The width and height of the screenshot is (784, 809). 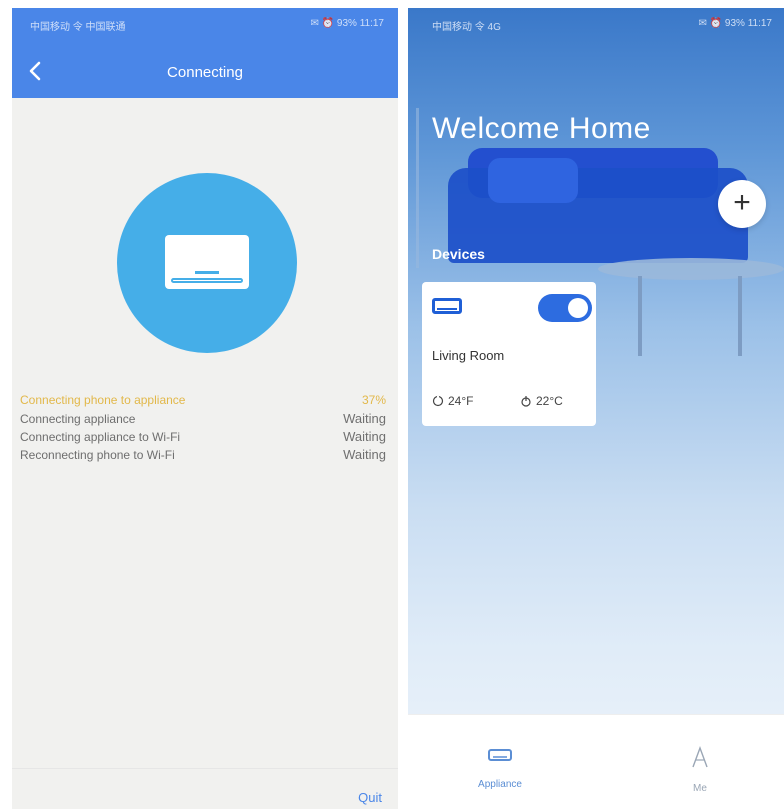 I want to click on step-label: Connecting appliance to Wi-Fi, so click(x=100, y=437).